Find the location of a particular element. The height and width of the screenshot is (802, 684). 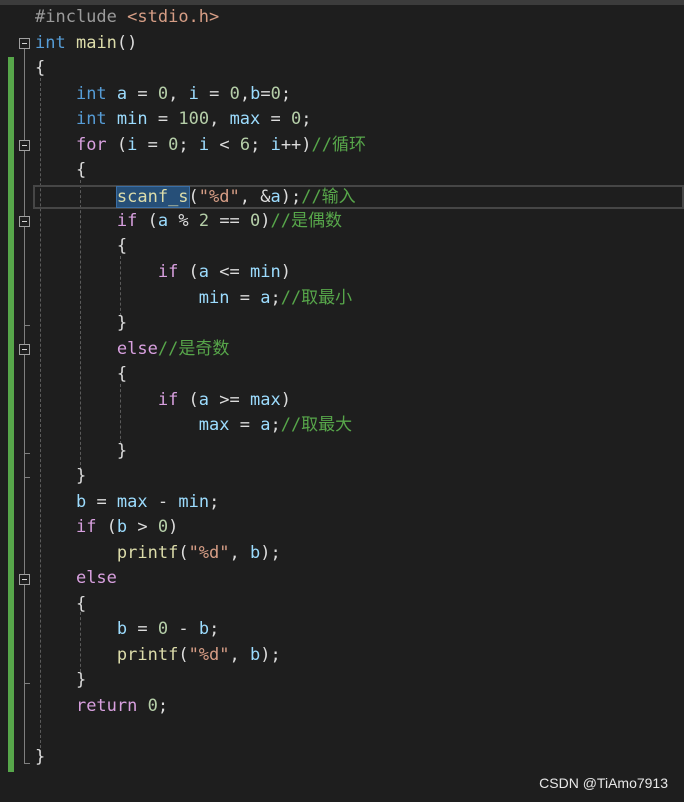

comment: //循环 is located at coordinates (339, 145).